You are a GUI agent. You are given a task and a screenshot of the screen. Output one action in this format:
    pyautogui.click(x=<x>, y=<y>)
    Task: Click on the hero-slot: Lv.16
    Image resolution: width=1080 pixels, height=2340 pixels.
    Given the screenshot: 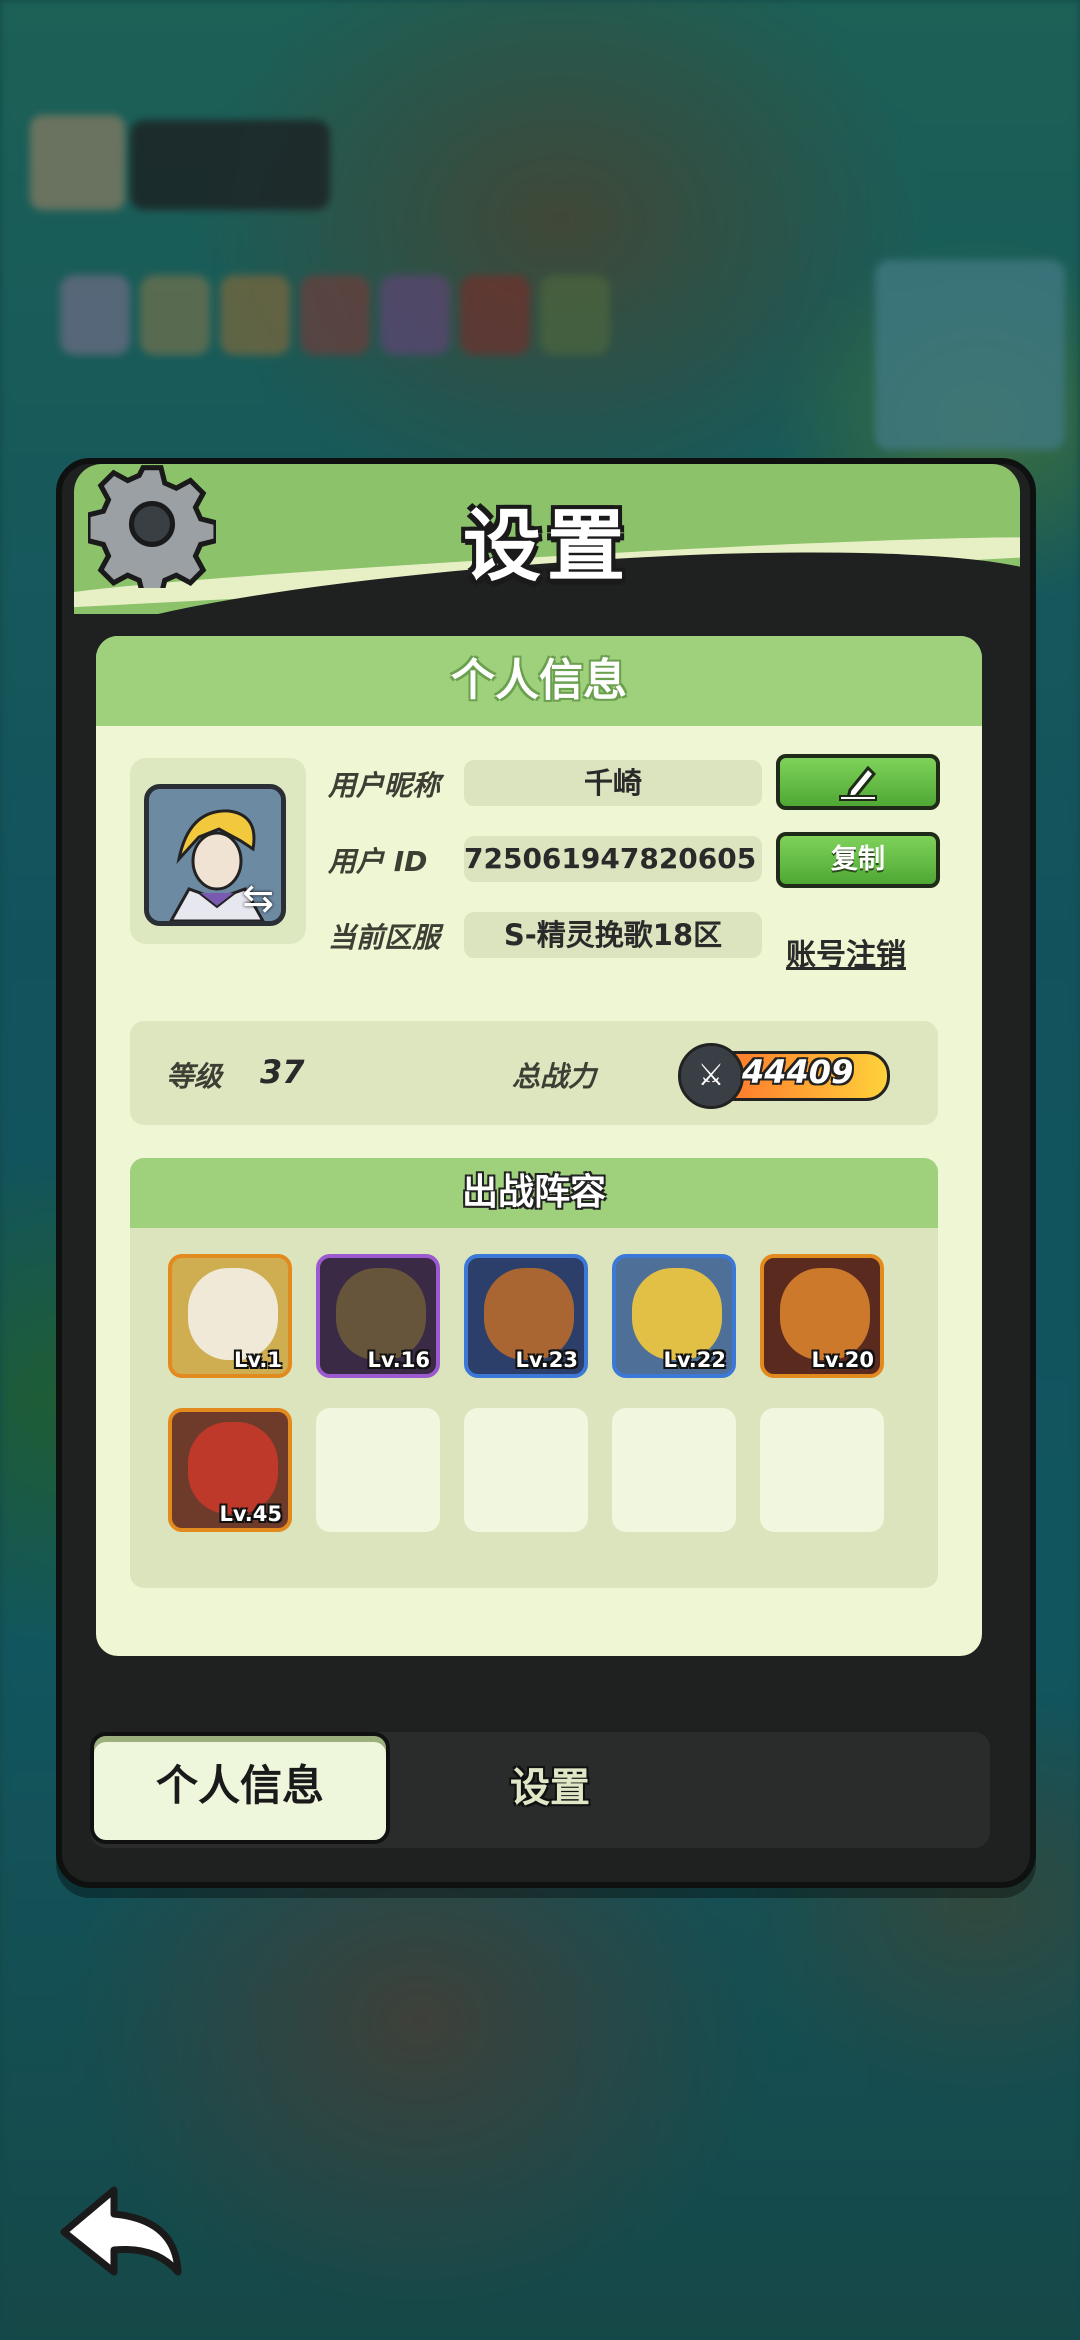 What is the action you would take?
    pyautogui.click(x=378, y=1316)
    